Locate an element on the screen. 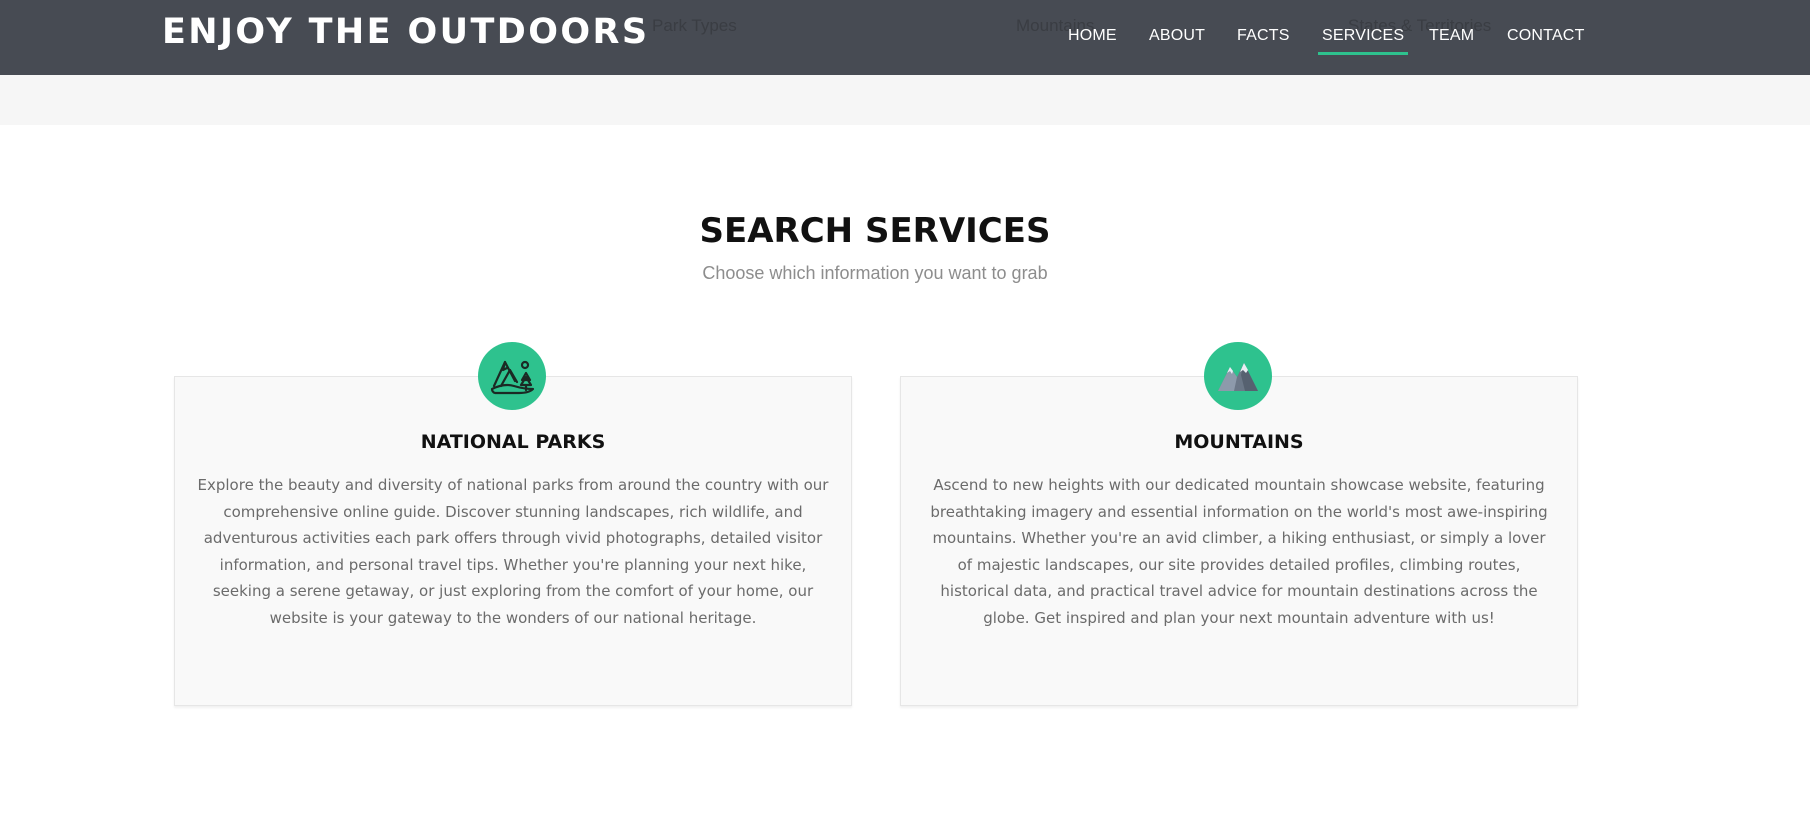 This screenshot has width=1810, height=826. section-title: SEARCH SERVICES is located at coordinates (875, 231).